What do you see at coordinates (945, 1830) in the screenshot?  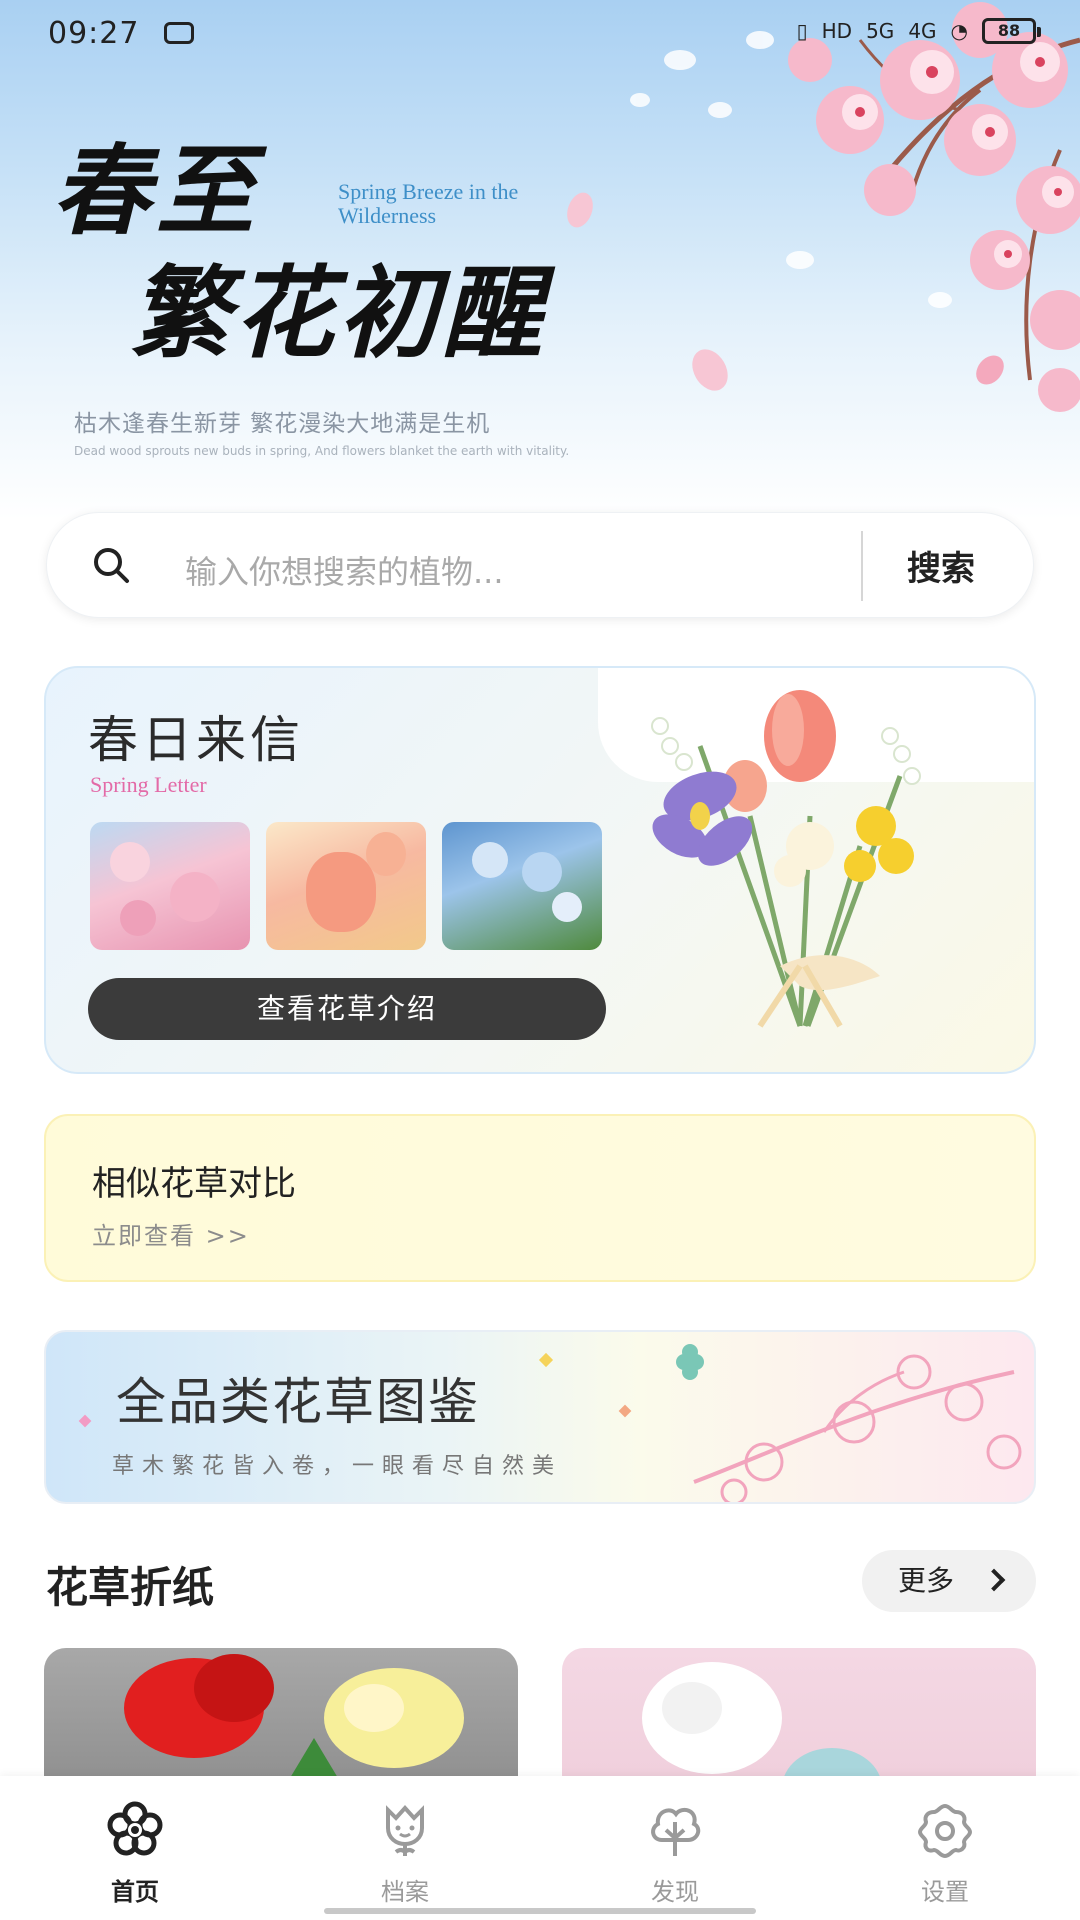 I see `gear-icon` at bounding box center [945, 1830].